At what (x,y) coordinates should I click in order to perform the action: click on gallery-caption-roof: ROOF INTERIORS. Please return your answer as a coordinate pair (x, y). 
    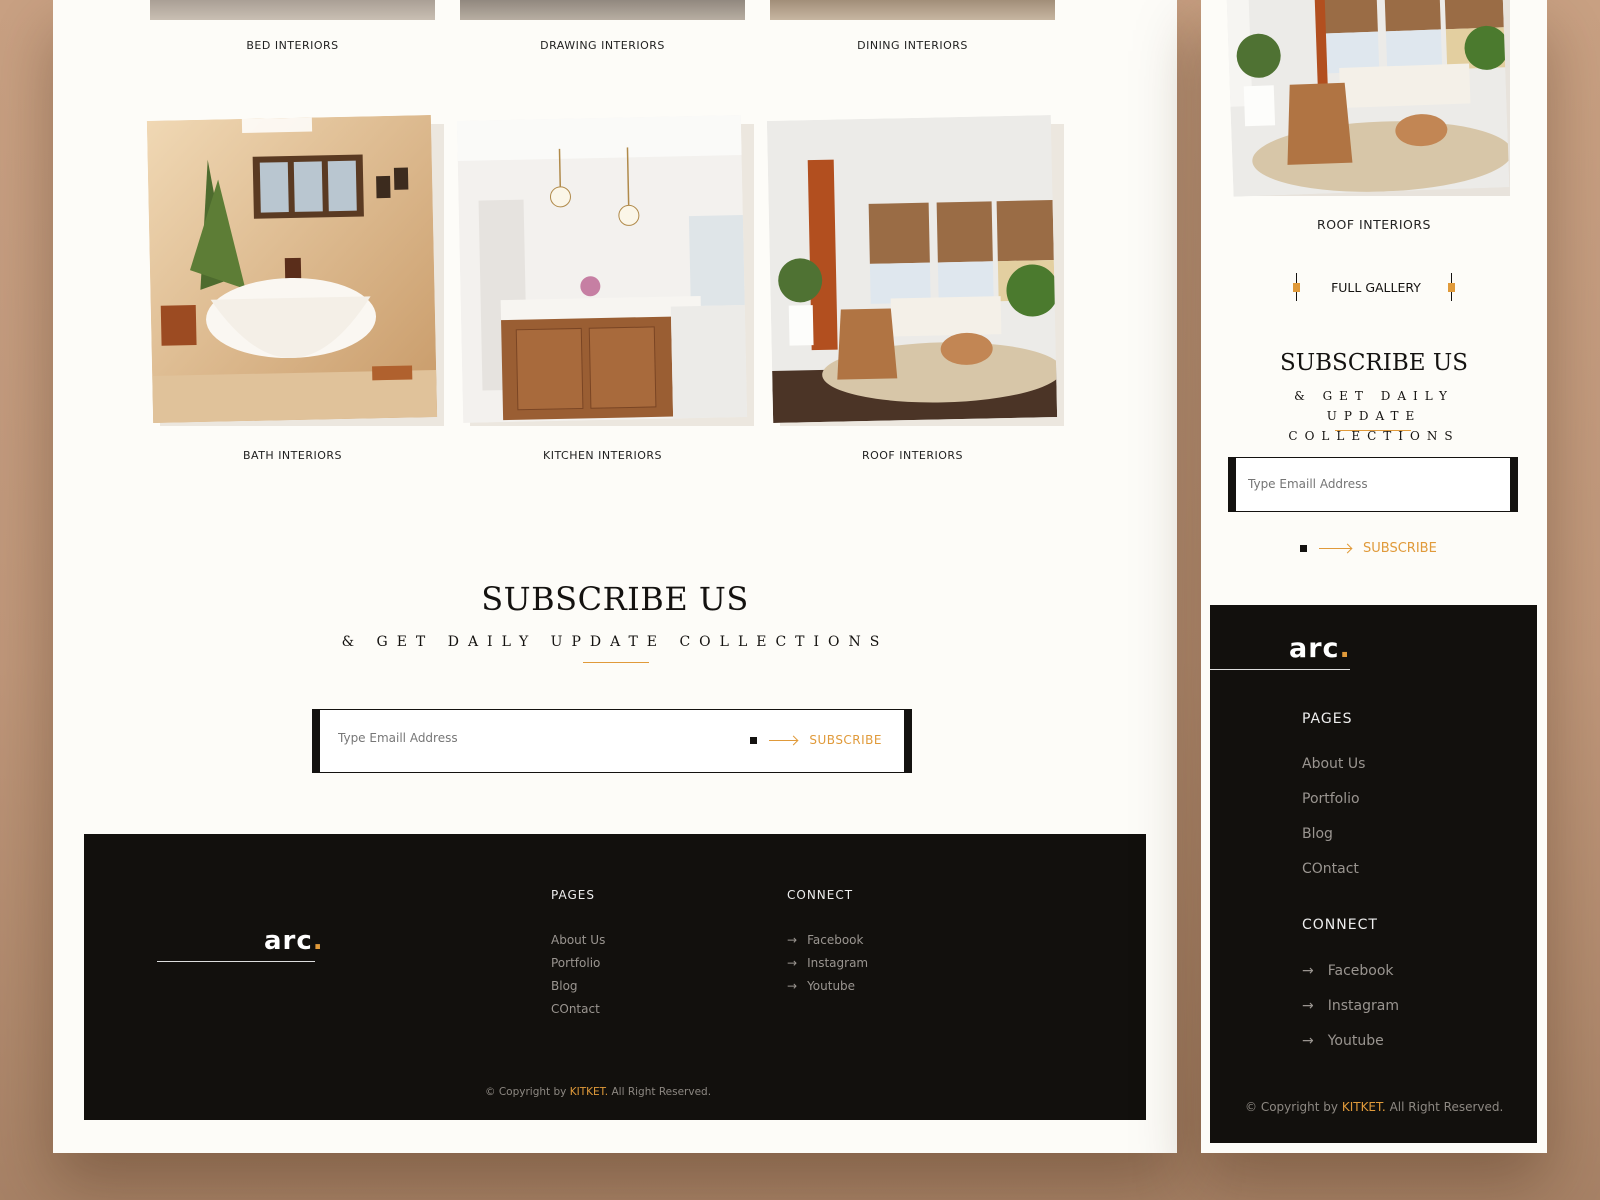
    Looking at the image, I should click on (912, 455).